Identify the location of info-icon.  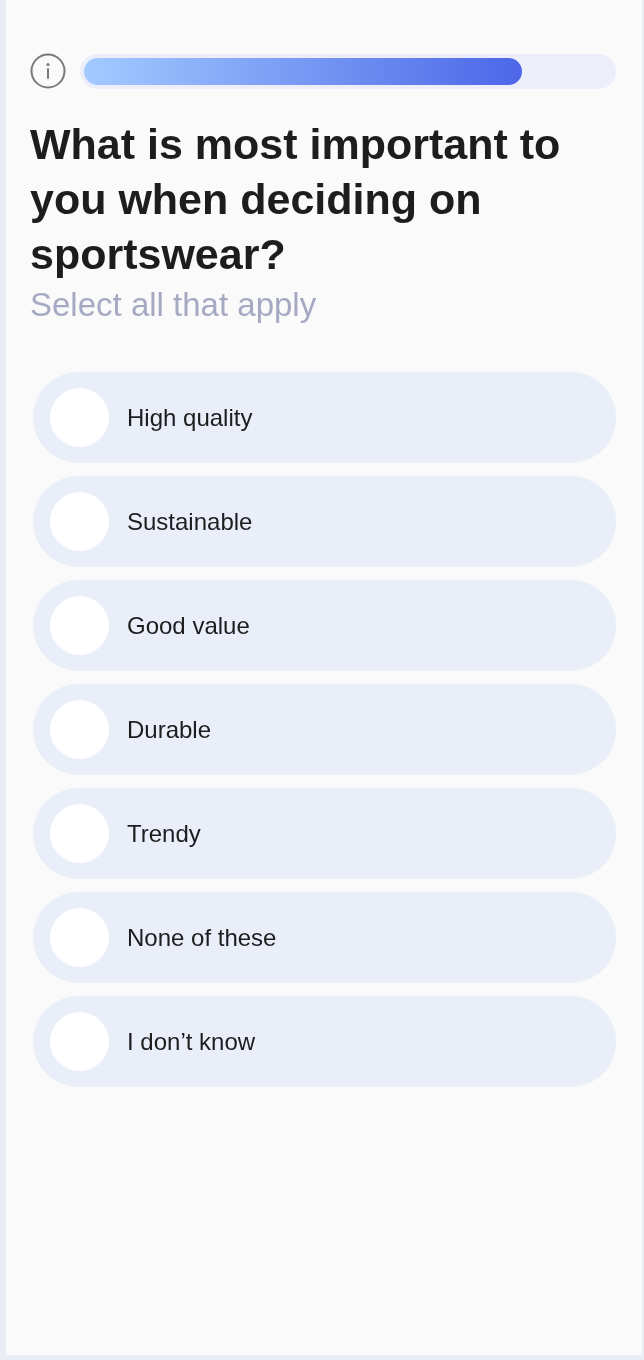
(48, 71).